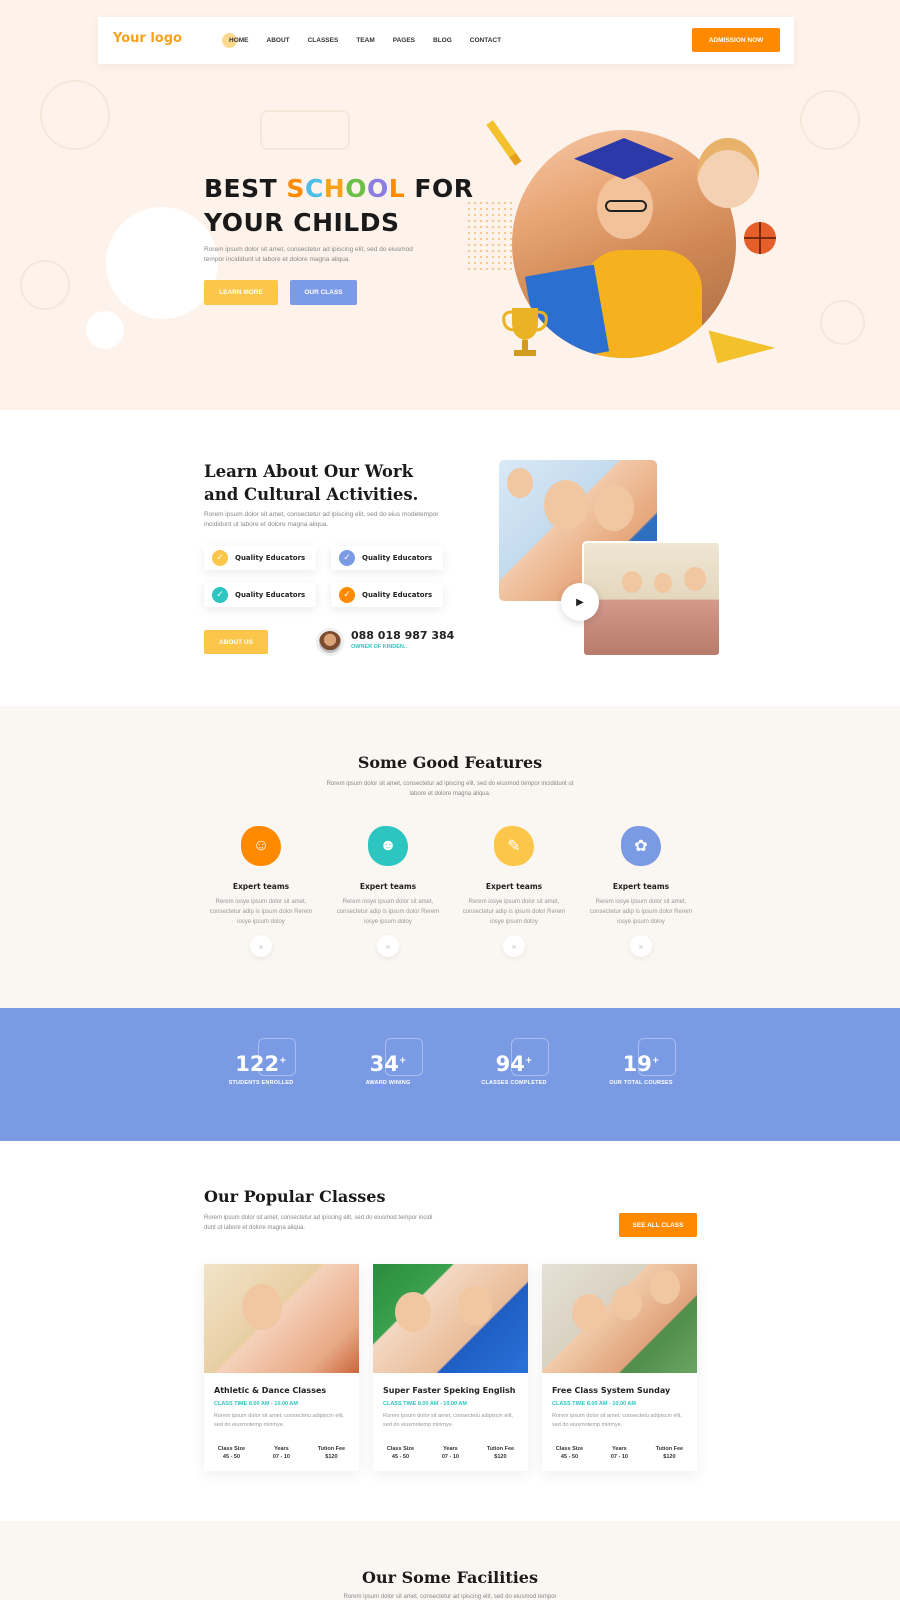 Image resolution: width=900 pixels, height=1600 pixels. Describe the element at coordinates (257, 1064) in the screenshot. I see `stat-value: 122` at that location.